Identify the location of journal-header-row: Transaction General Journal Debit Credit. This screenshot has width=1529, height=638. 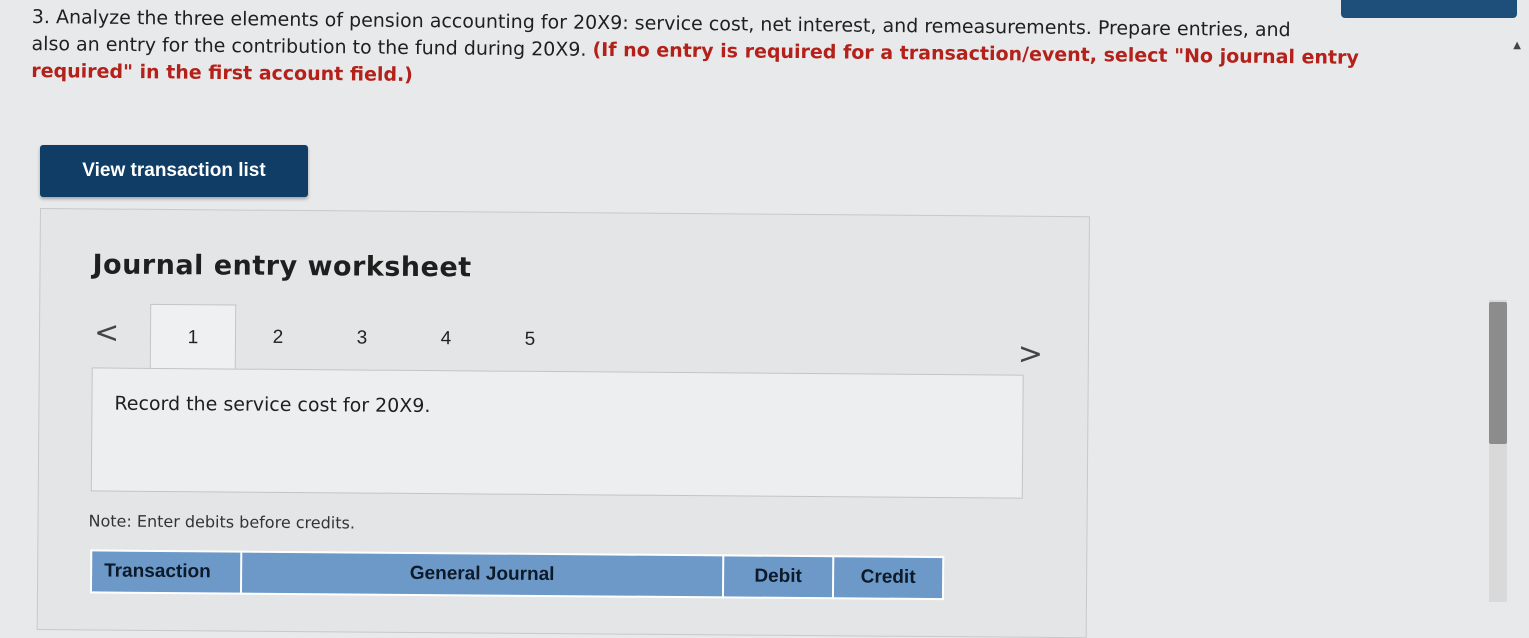
(517, 575).